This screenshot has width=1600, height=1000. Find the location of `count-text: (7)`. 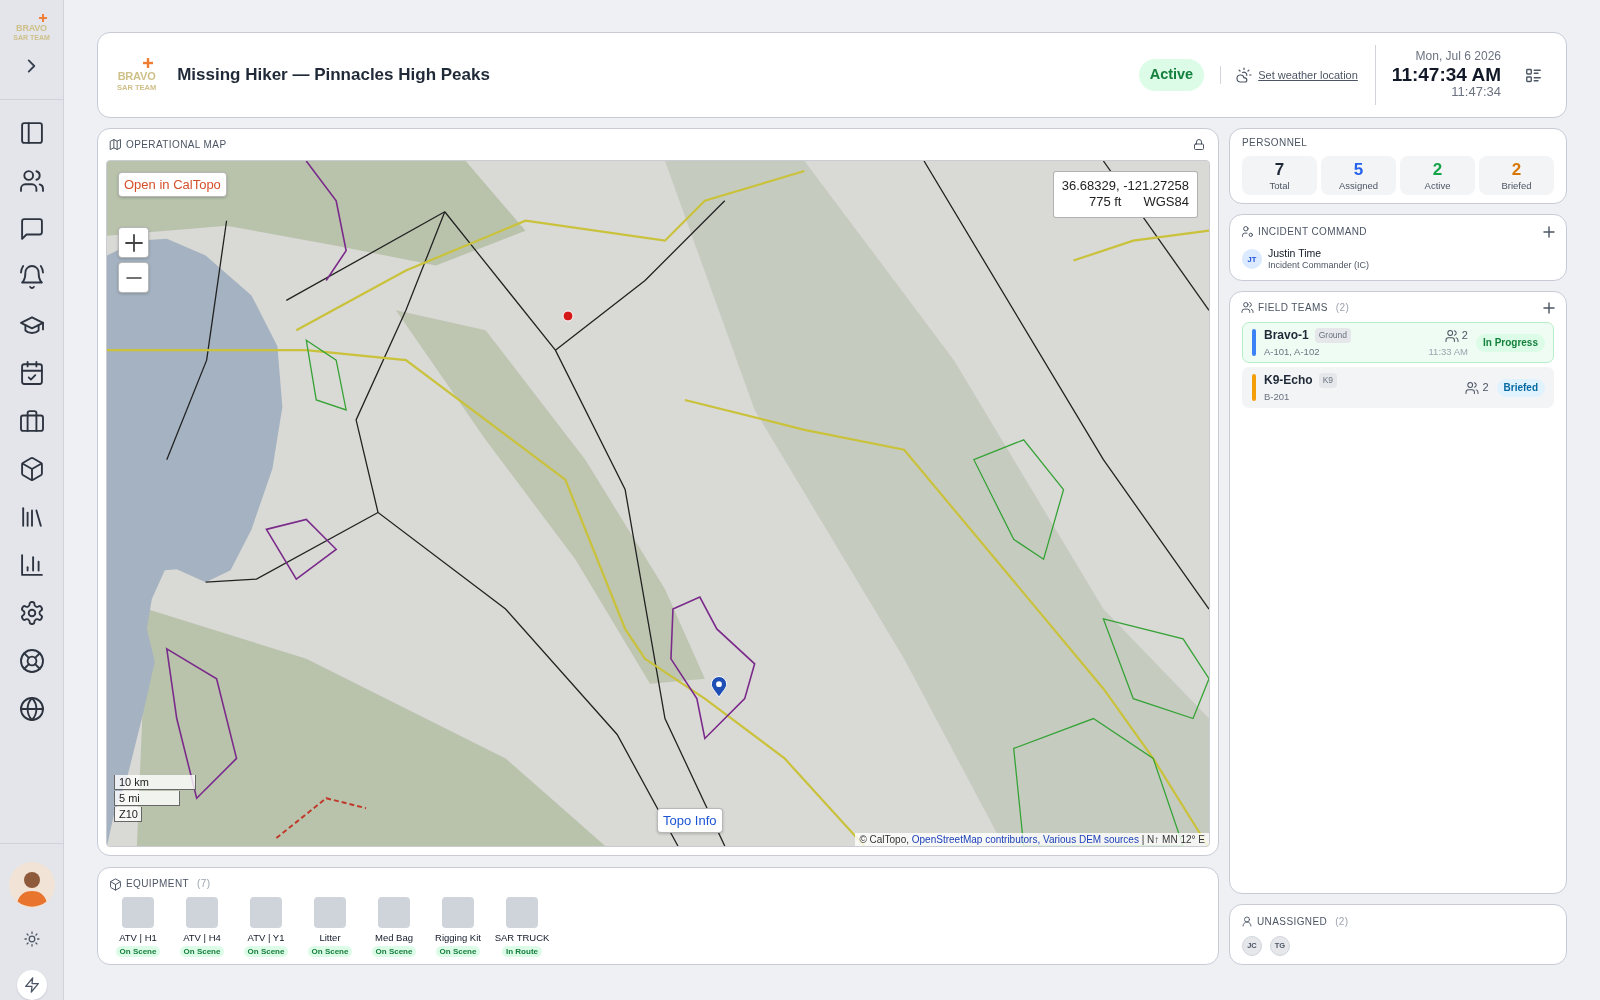

count-text: (7) is located at coordinates (204, 884).